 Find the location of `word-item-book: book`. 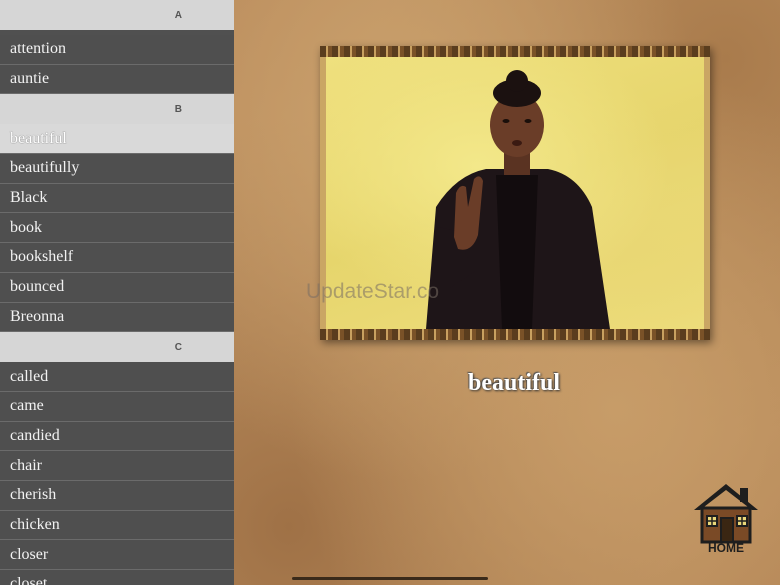

word-item-book: book is located at coordinates (117, 228).